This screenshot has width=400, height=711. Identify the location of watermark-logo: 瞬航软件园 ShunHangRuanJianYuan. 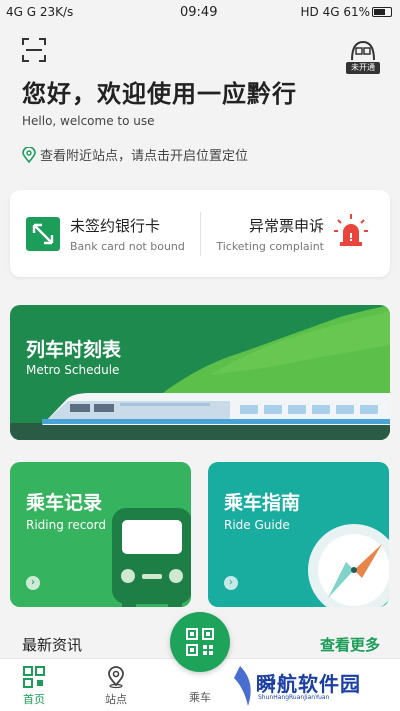
(314, 686).